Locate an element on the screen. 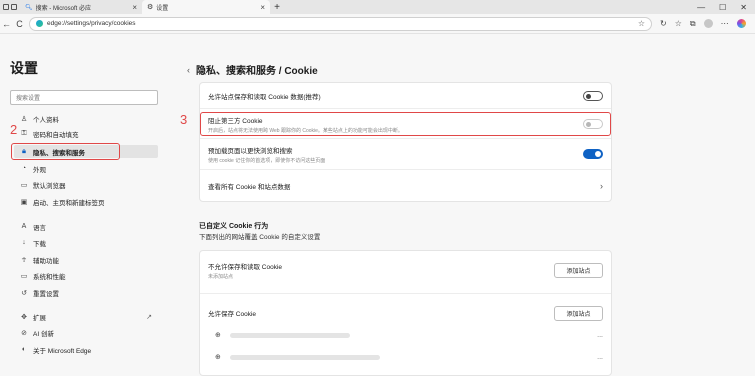 Image resolution: width=755 pixels, height=376 pixels. favorite-star-icon: ☆ is located at coordinates (641, 23).